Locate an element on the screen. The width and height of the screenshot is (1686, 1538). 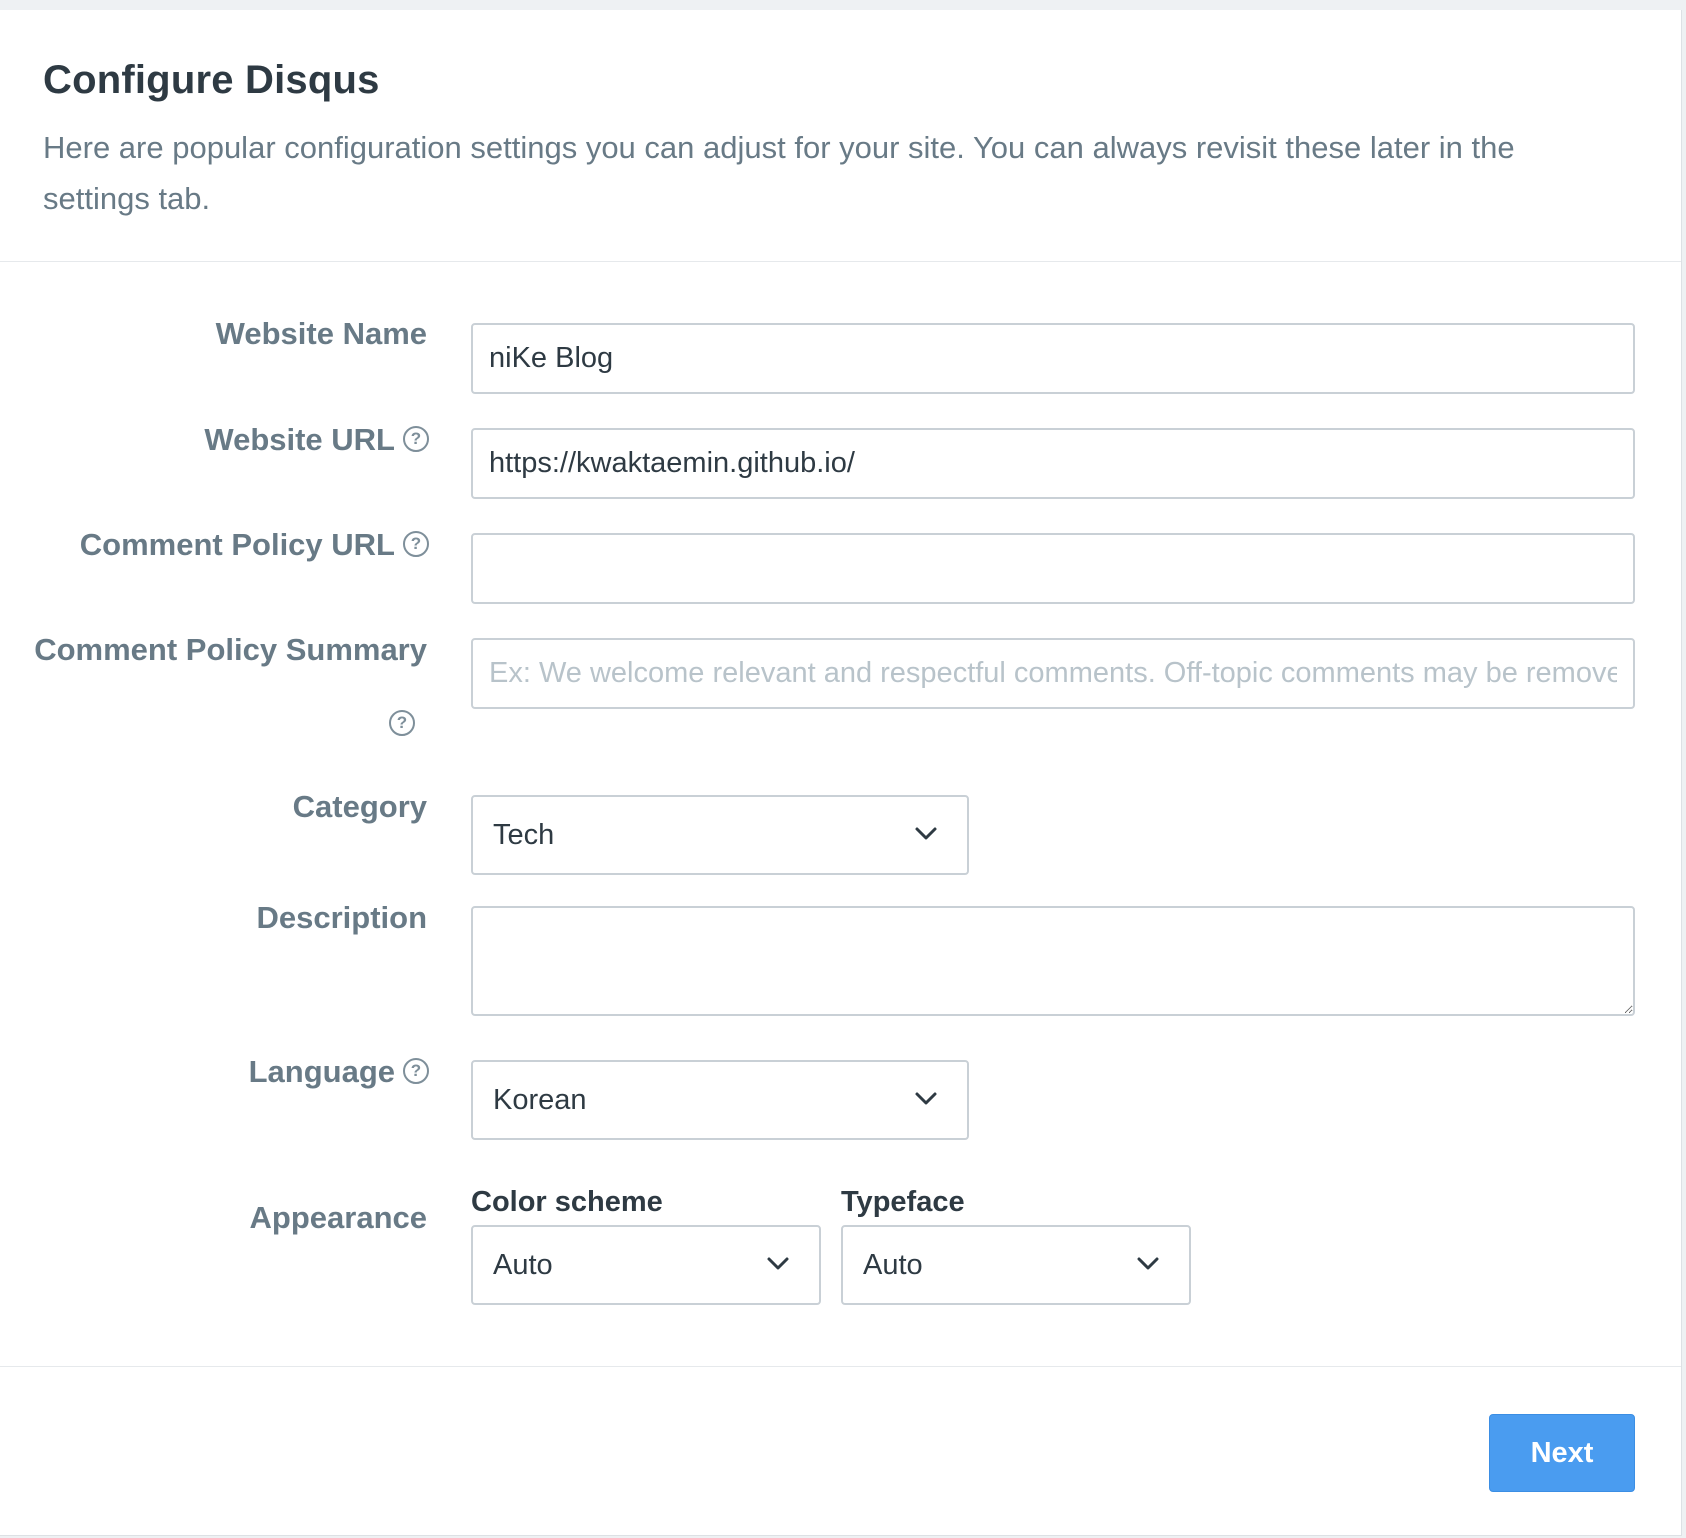
website-name-label-text: Website Name is located at coordinates (321, 333).